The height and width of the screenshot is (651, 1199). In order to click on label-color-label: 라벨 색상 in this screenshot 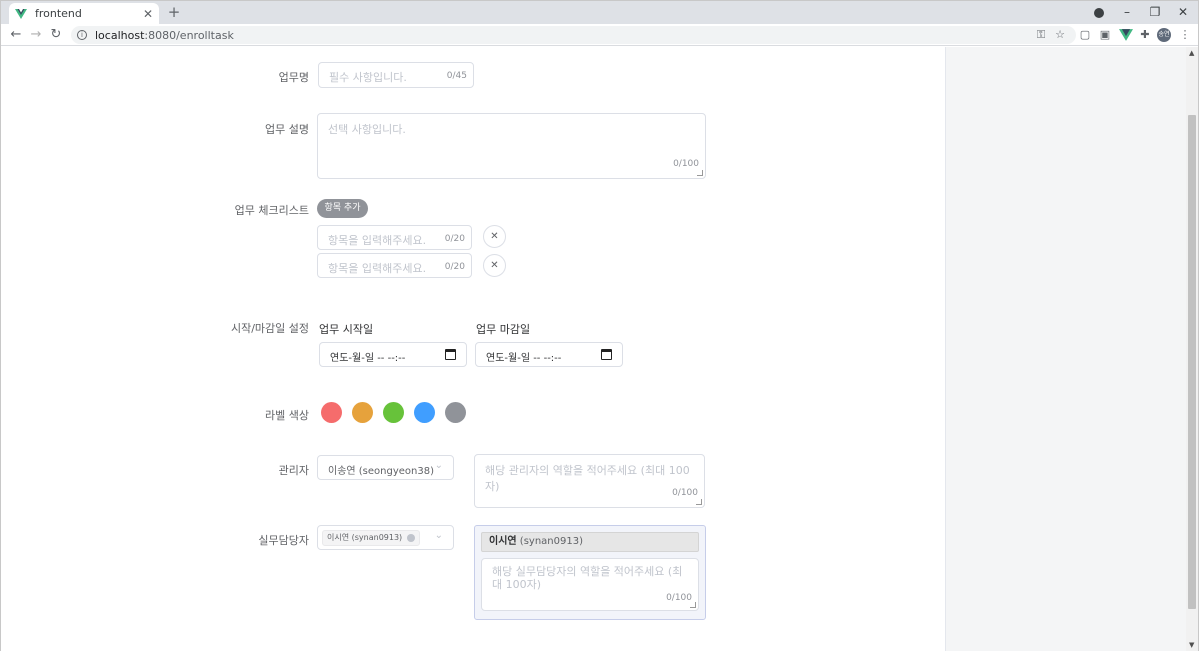, I will do `click(287, 415)`.